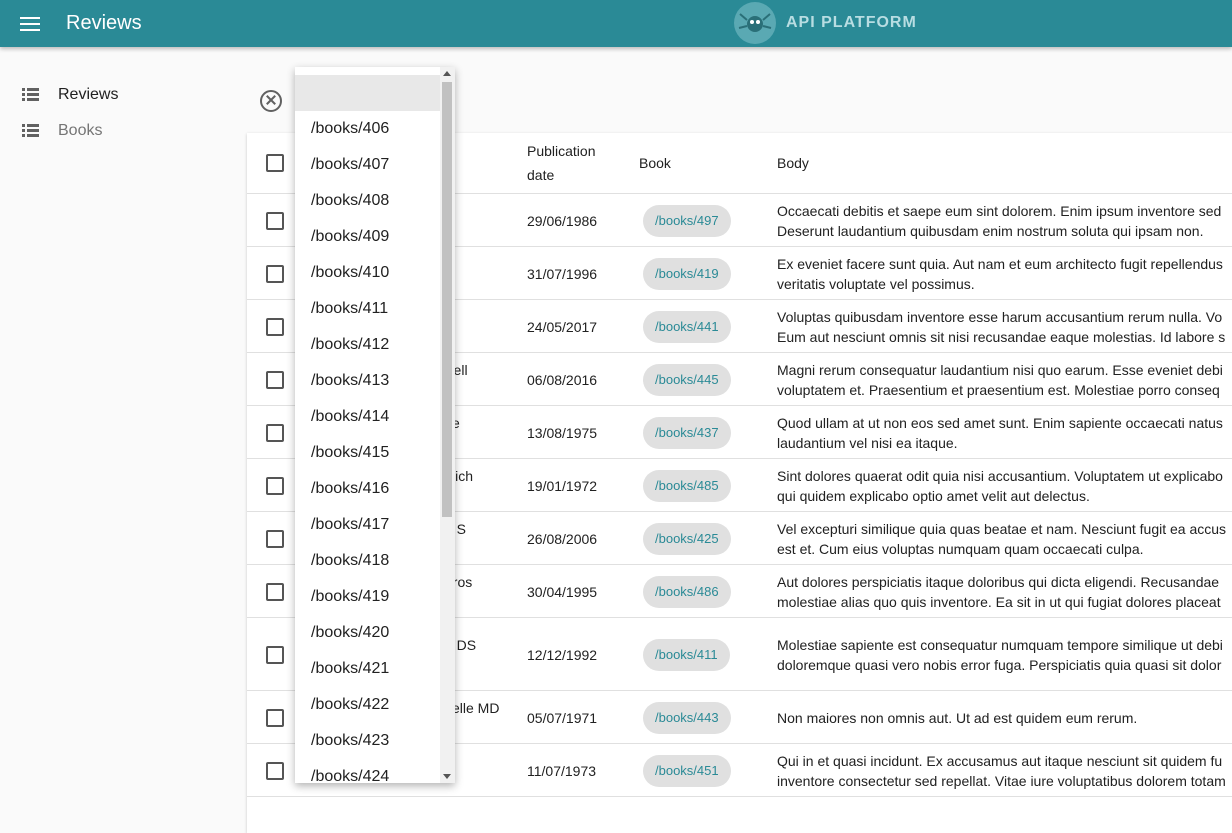  Describe the element at coordinates (687, 379) in the screenshot. I see `book-chip: /books/445` at that location.